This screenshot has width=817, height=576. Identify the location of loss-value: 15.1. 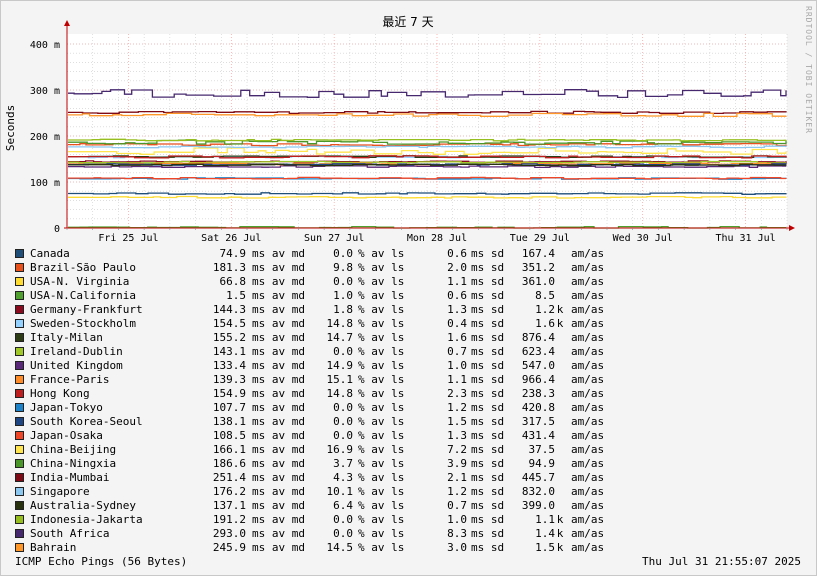
(340, 379).